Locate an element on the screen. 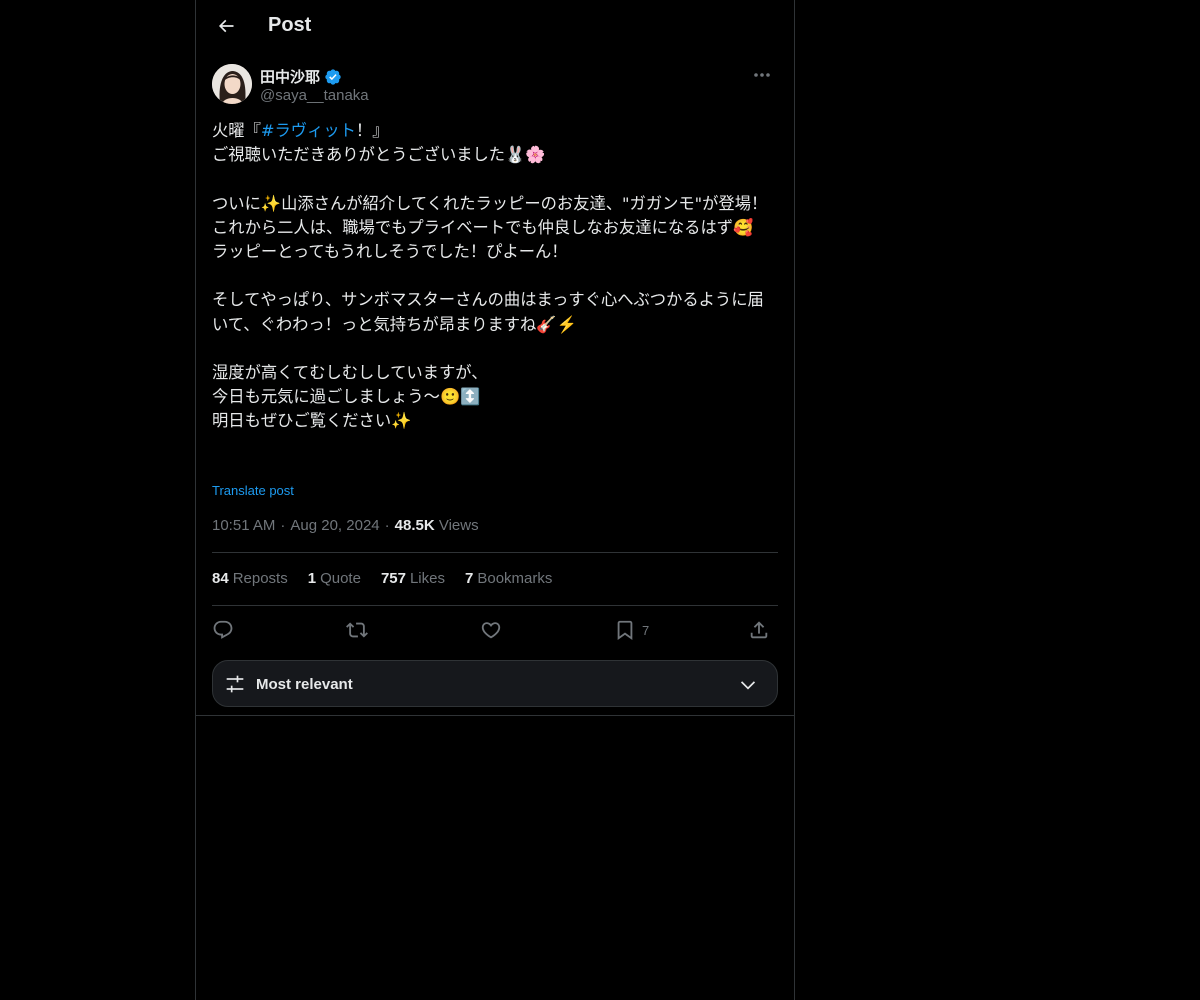 The height and width of the screenshot is (1000, 1200). action-bar: 7 is located at coordinates (495, 630).